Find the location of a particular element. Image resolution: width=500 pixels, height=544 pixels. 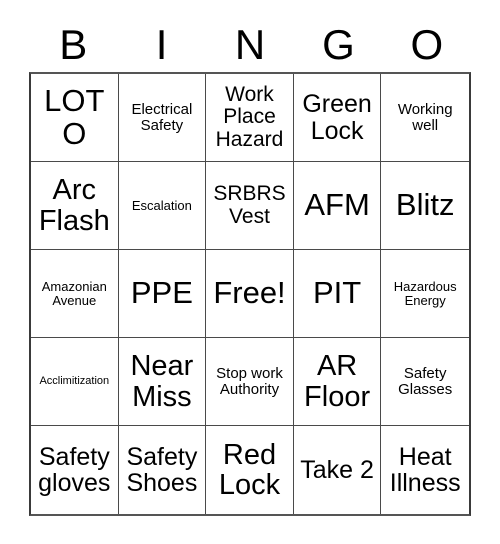

bingo-cell: AR Floor is located at coordinates (337, 382).